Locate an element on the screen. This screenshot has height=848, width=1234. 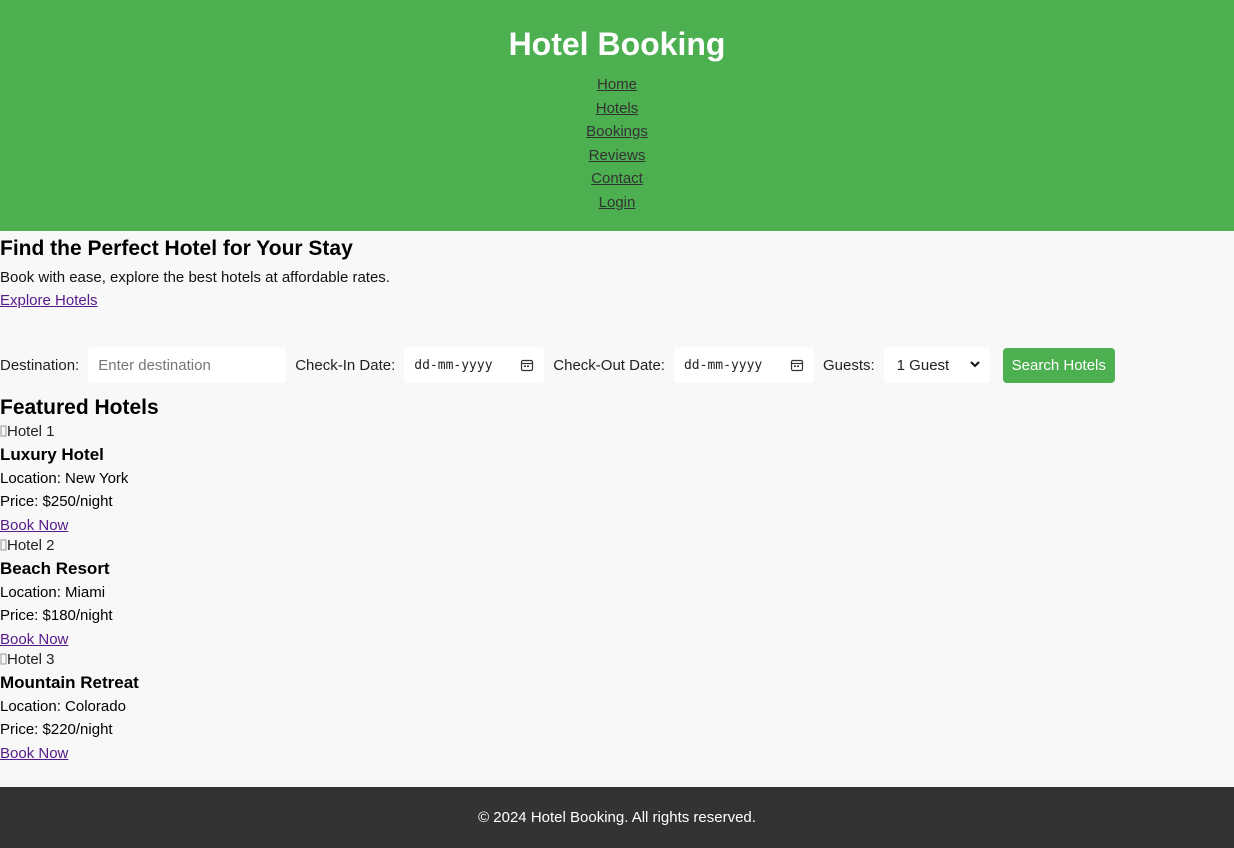
checkin-date-input: dd-mm-yyyy is located at coordinates (474, 365).